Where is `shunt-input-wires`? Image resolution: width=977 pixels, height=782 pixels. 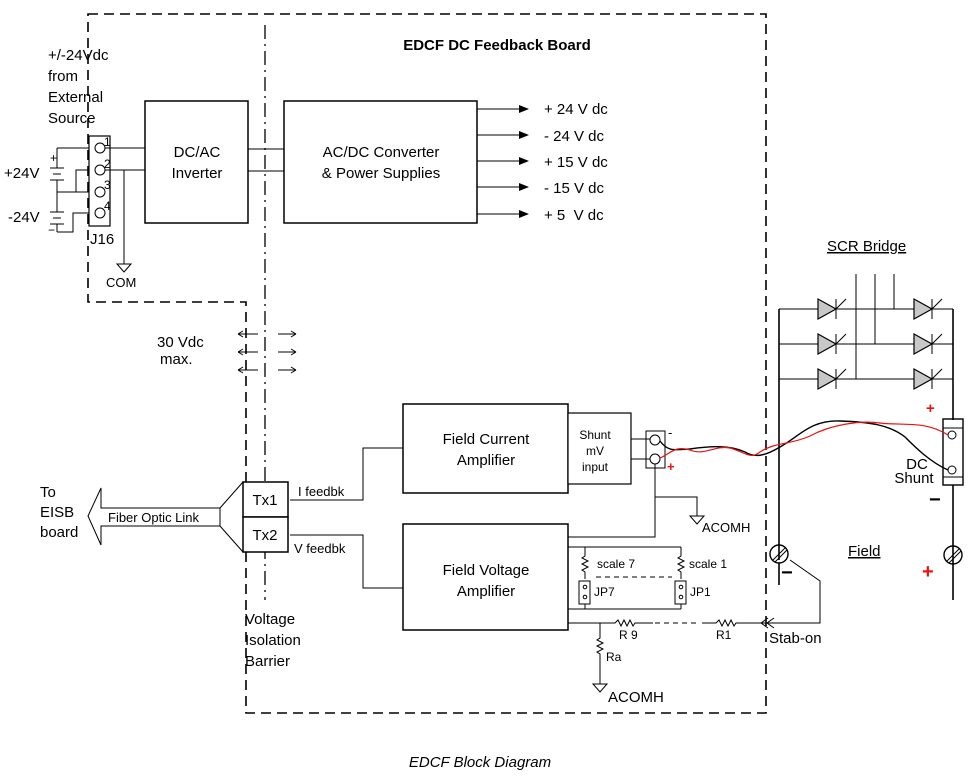 shunt-input-wires is located at coordinates (640, 448).